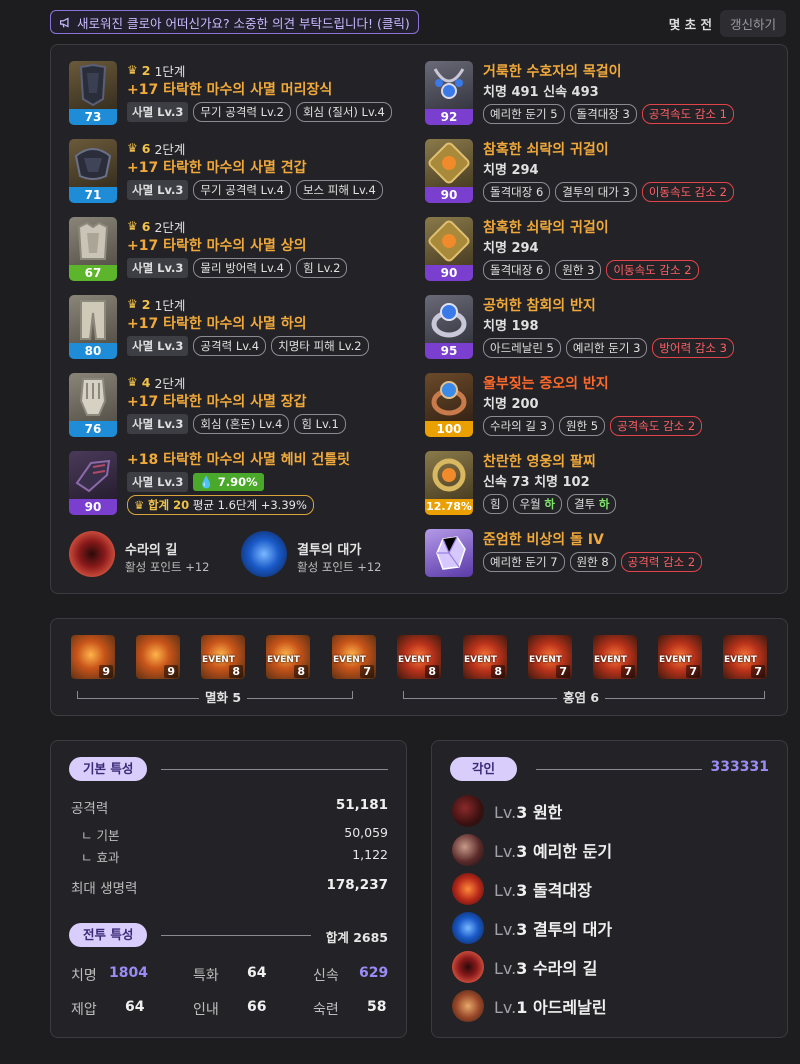  Describe the element at coordinates (596, 192) in the screenshot. I see `effect-tag: 결투의 대가 3` at that location.